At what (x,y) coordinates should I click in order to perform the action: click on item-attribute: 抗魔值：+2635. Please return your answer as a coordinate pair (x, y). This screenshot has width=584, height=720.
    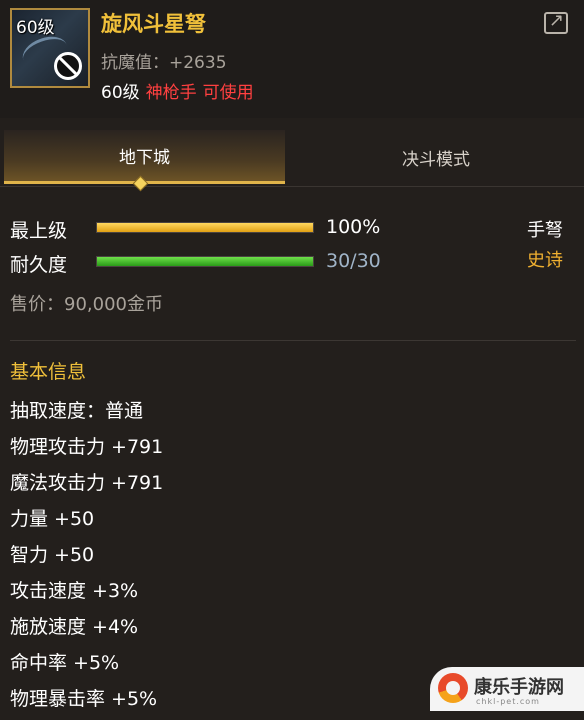
    Looking at the image, I should click on (164, 63).